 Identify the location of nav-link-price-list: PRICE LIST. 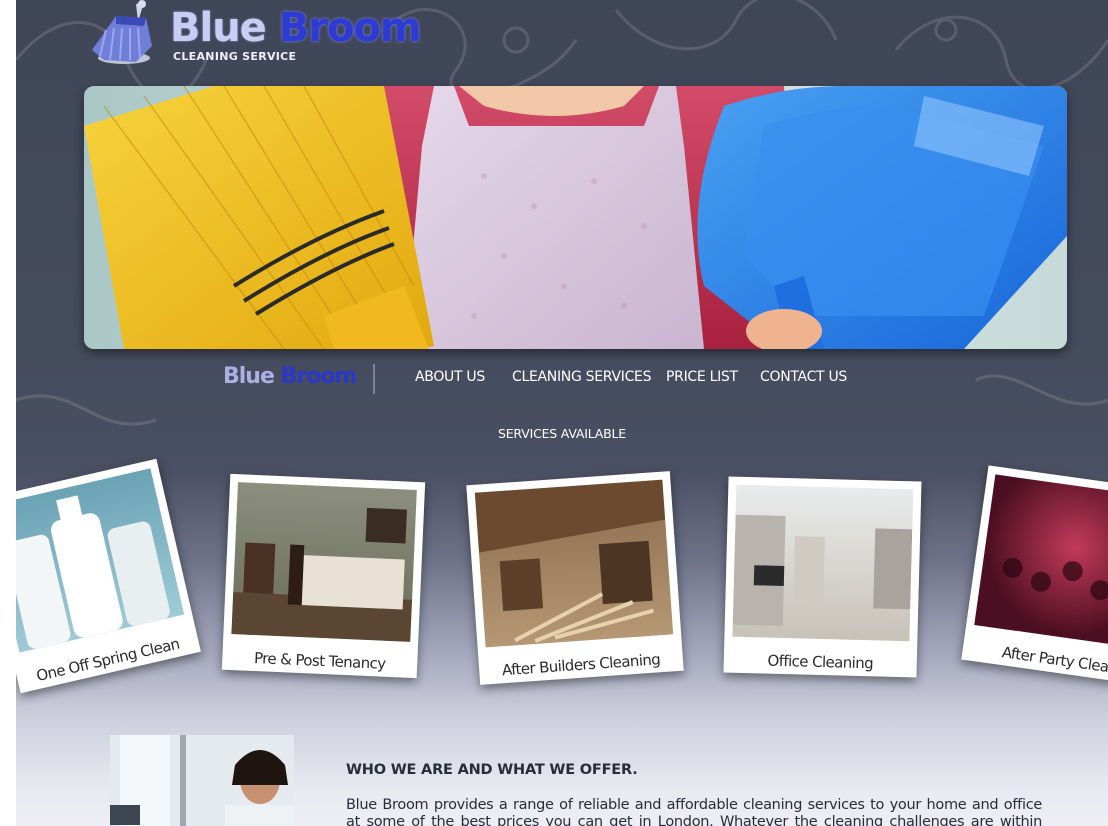
(702, 377).